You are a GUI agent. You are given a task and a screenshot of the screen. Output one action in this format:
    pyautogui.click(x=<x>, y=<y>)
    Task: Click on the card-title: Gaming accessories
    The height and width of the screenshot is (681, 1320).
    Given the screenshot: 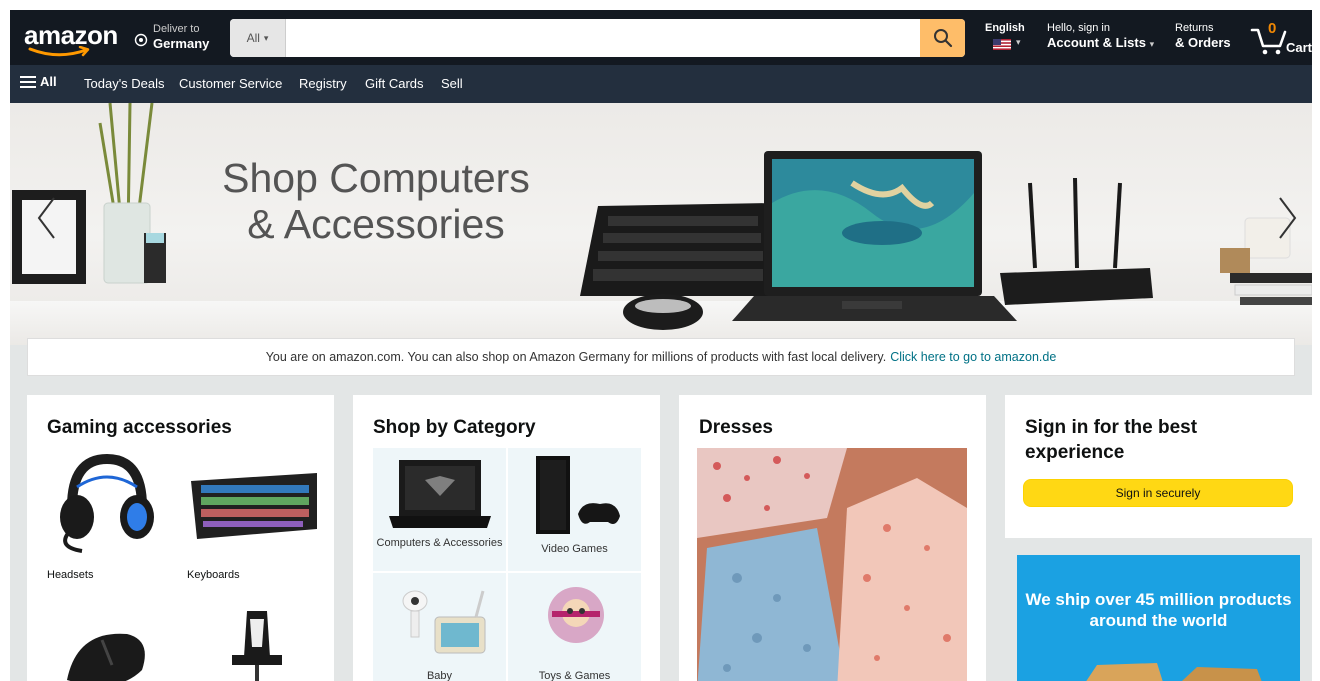 What is the action you would take?
    pyautogui.click(x=139, y=427)
    